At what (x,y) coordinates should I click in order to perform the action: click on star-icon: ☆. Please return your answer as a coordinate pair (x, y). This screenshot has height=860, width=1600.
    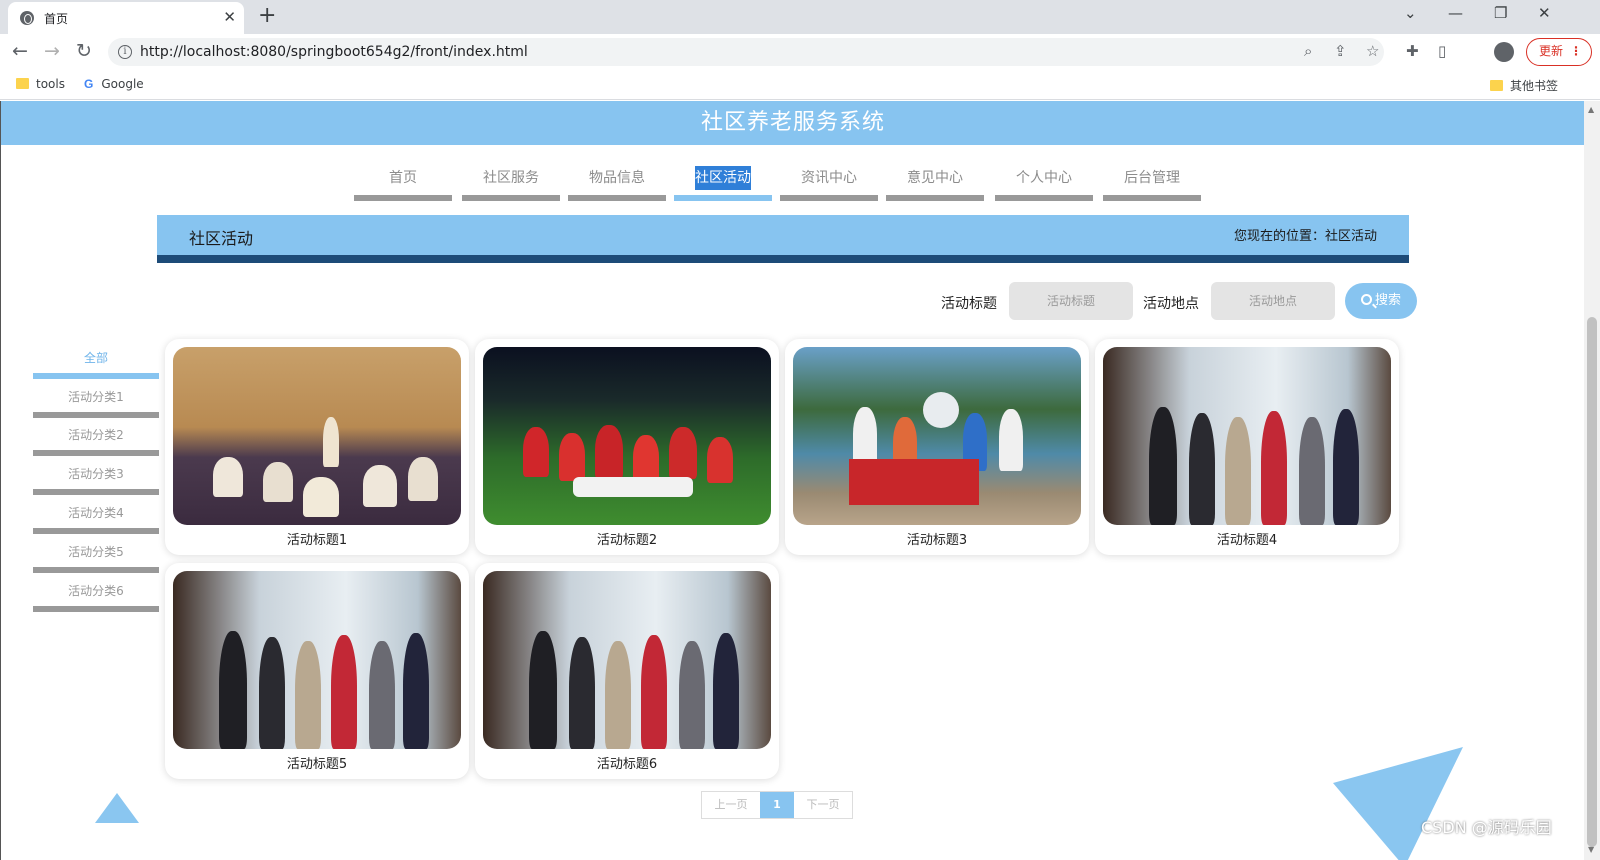
    Looking at the image, I should click on (1372, 51).